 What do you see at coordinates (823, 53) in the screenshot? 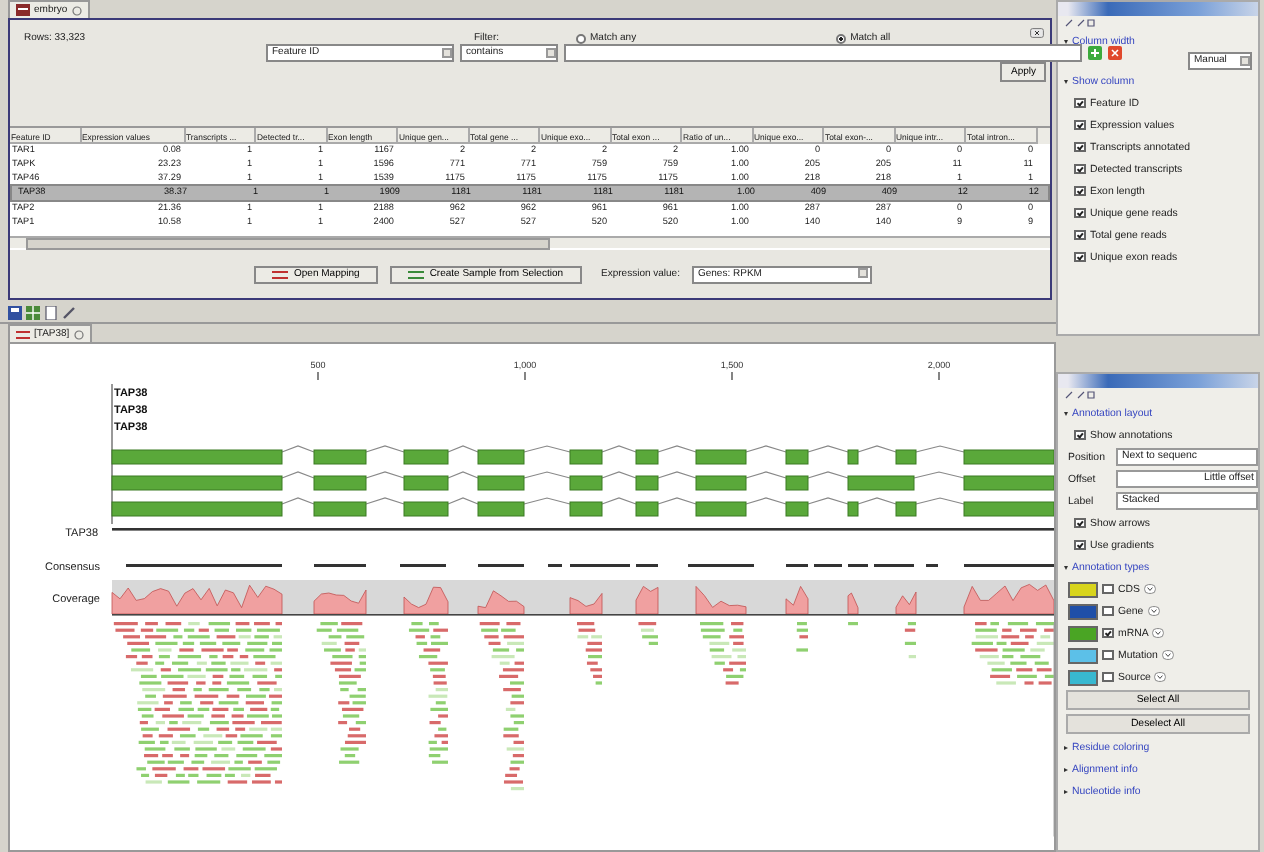
I see `filter-input` at bounding box center [823, 53].